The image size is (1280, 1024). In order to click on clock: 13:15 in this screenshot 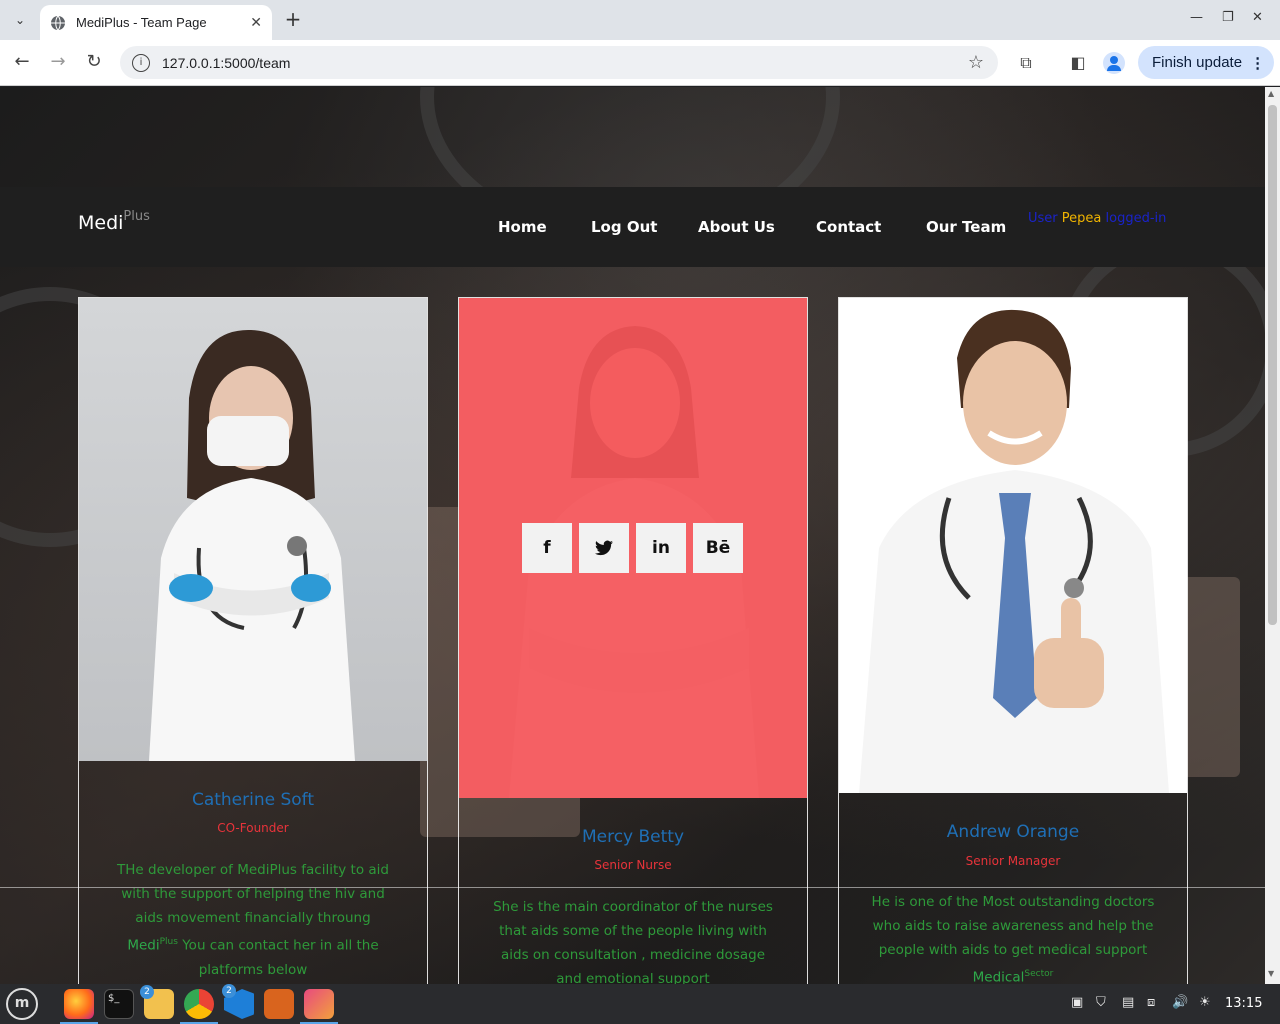, I will do `click(1243, 1003)`.